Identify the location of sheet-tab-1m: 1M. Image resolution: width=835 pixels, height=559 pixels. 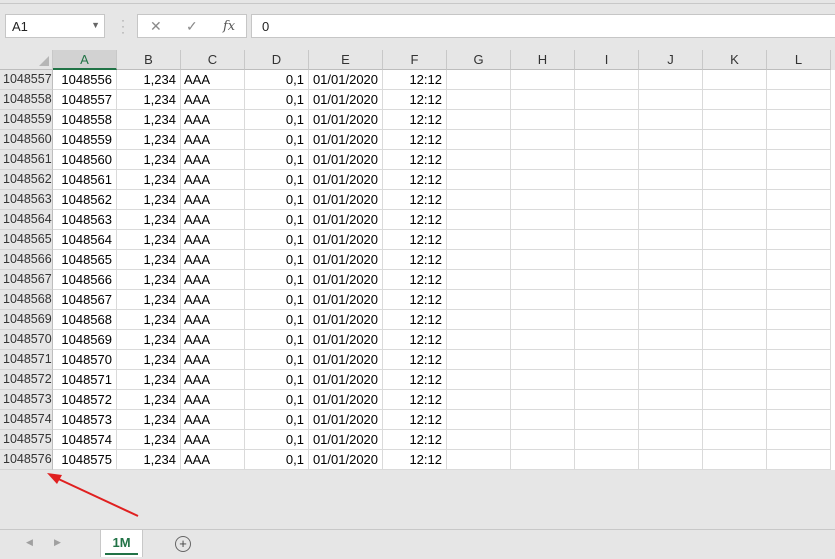
(121, 543).